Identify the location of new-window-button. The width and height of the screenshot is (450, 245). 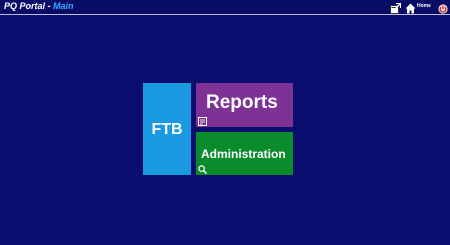
(396, 7).